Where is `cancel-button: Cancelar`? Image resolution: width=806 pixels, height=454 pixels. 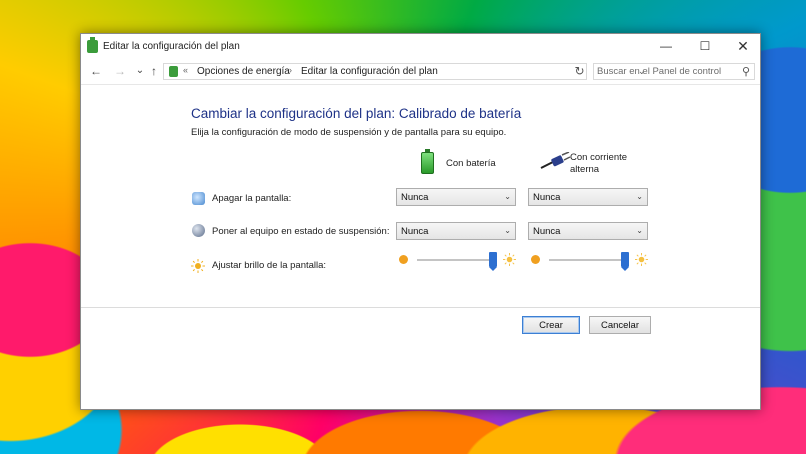 cancel-button: Cancelar is located at coordinates (620, 325).